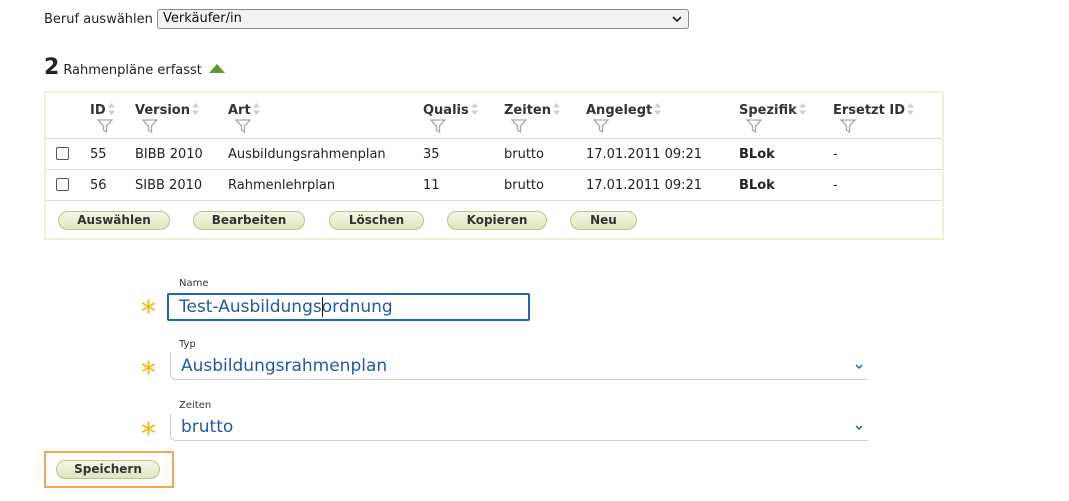 This screenshot has height=501, width=1069. Describe the element at coordinates (532, 110) in the screenshot. I see `col-header-zeiten: Zeiten` at that location.